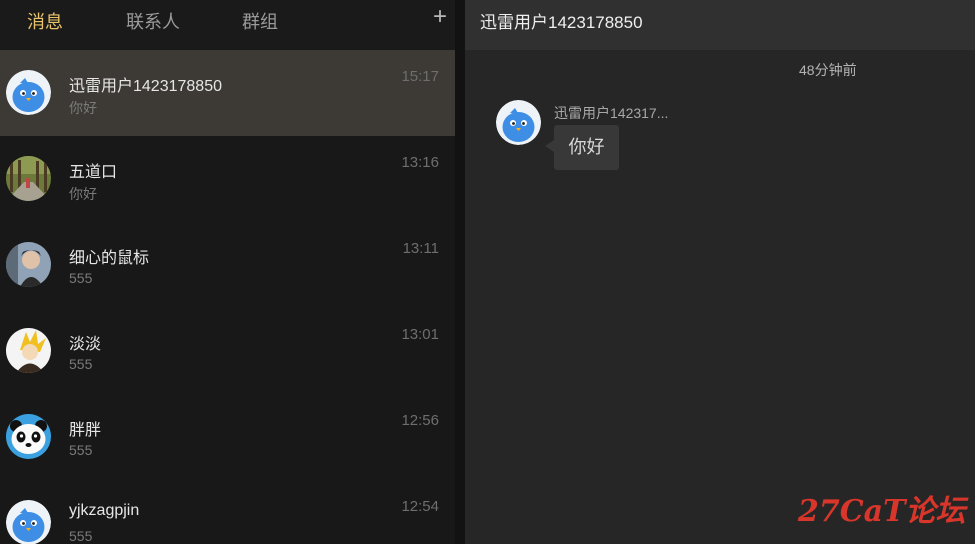 This screenshot has height=544, width=975. I want to click on tab-messages: 消息, so click(45, 21).